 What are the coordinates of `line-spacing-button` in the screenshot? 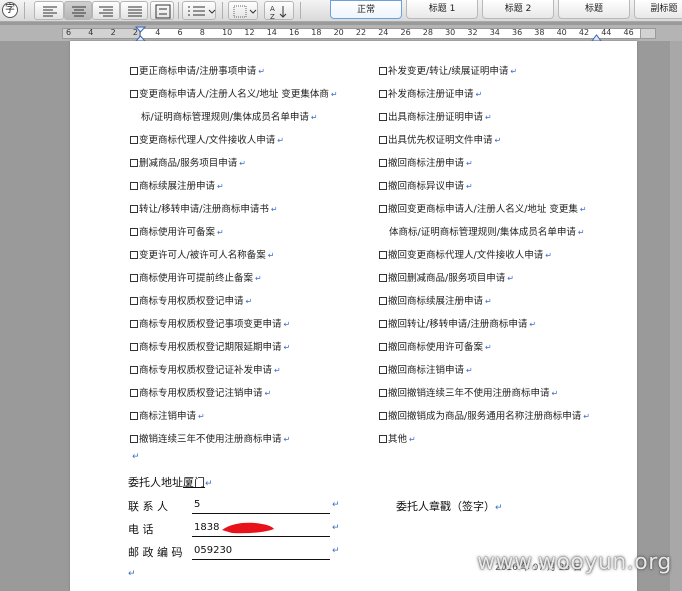 It's located at (162, 10).